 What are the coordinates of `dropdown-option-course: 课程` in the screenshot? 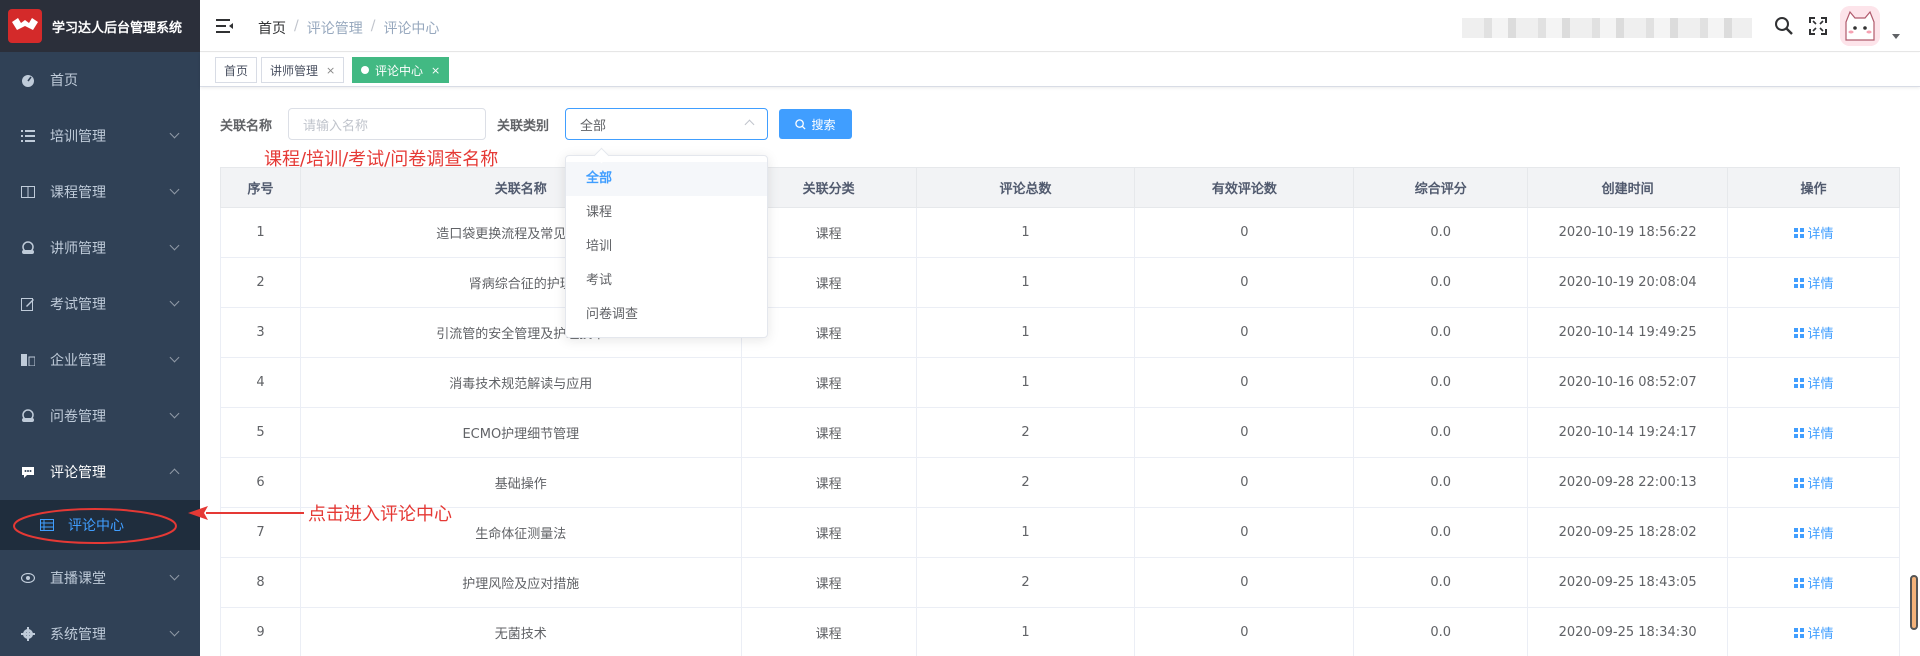 It's located at (666, 213).